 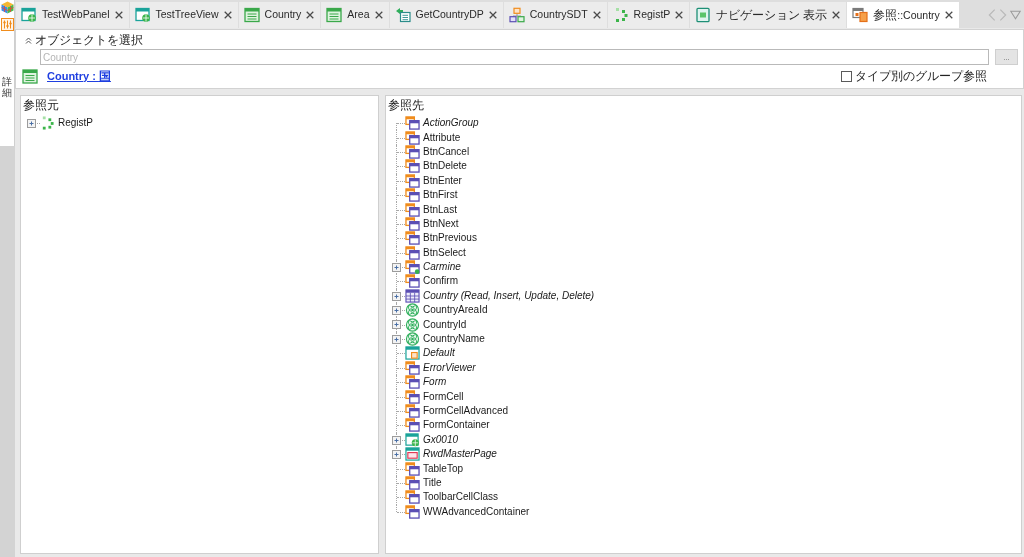 I want to click on section-title: オブジェクトを選択, so click(x=89, y=40).